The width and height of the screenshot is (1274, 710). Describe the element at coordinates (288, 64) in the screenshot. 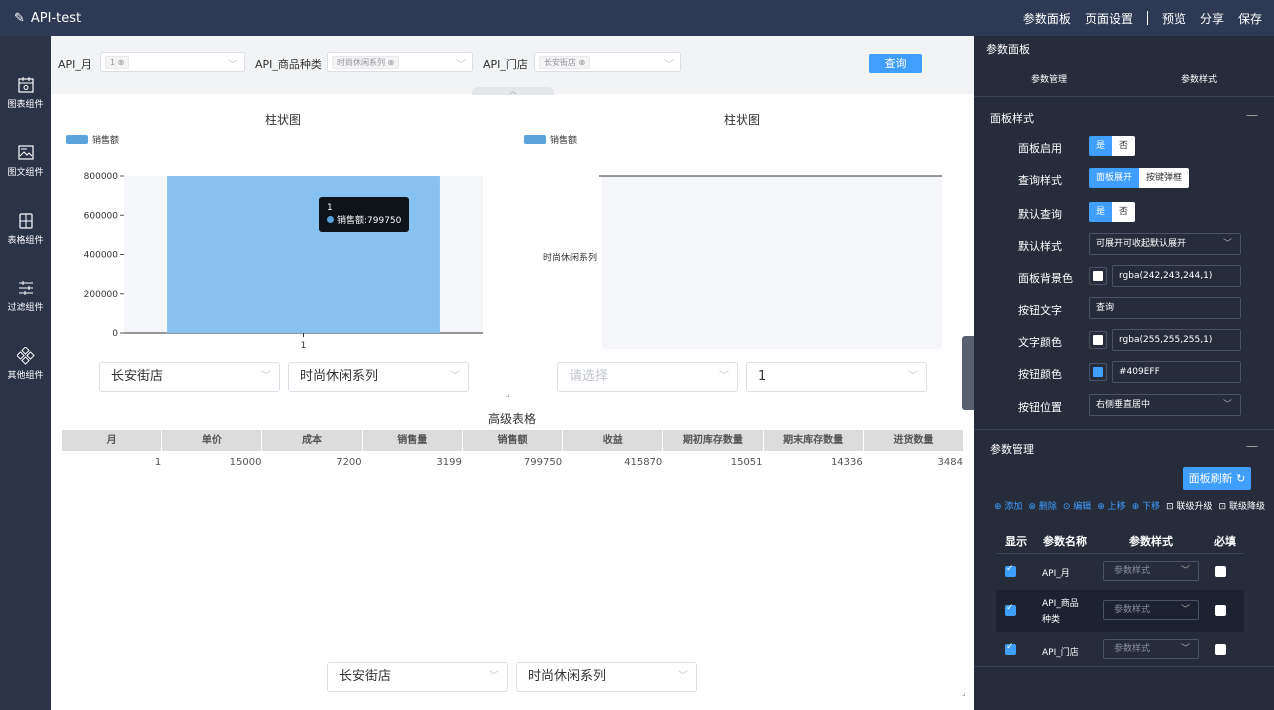

I see `filter-label-category: API_商品种类` at that location.